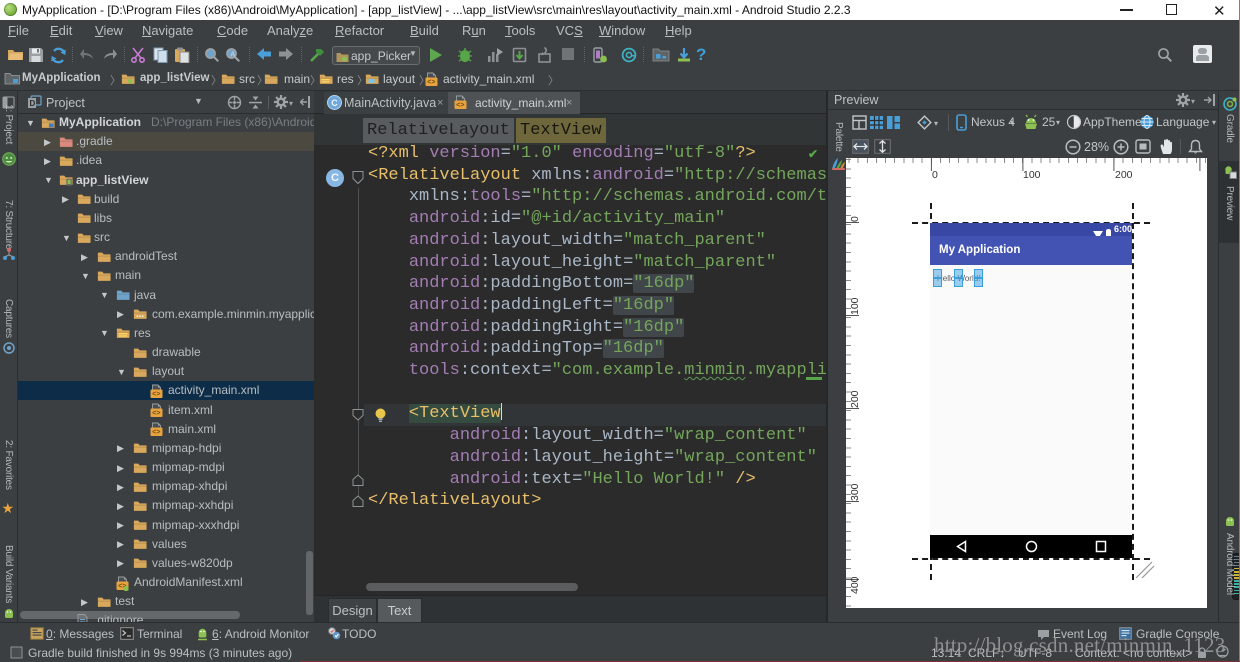 The image size is (1240, 662). I want to click on svg-text: C, so click(334, 103).